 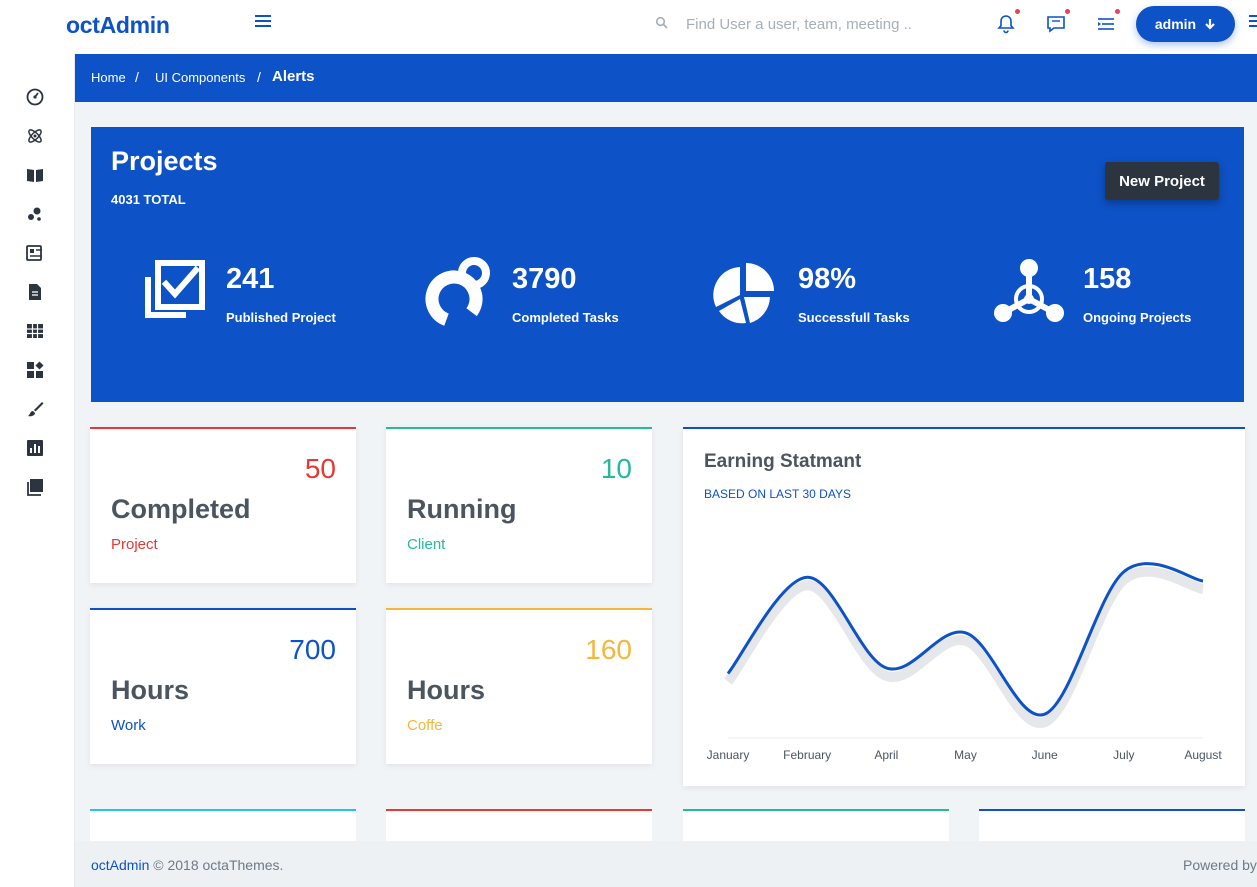 I want to click on breadcrumb: Home / UI Components / Alerts, so click(x=666, y=78).